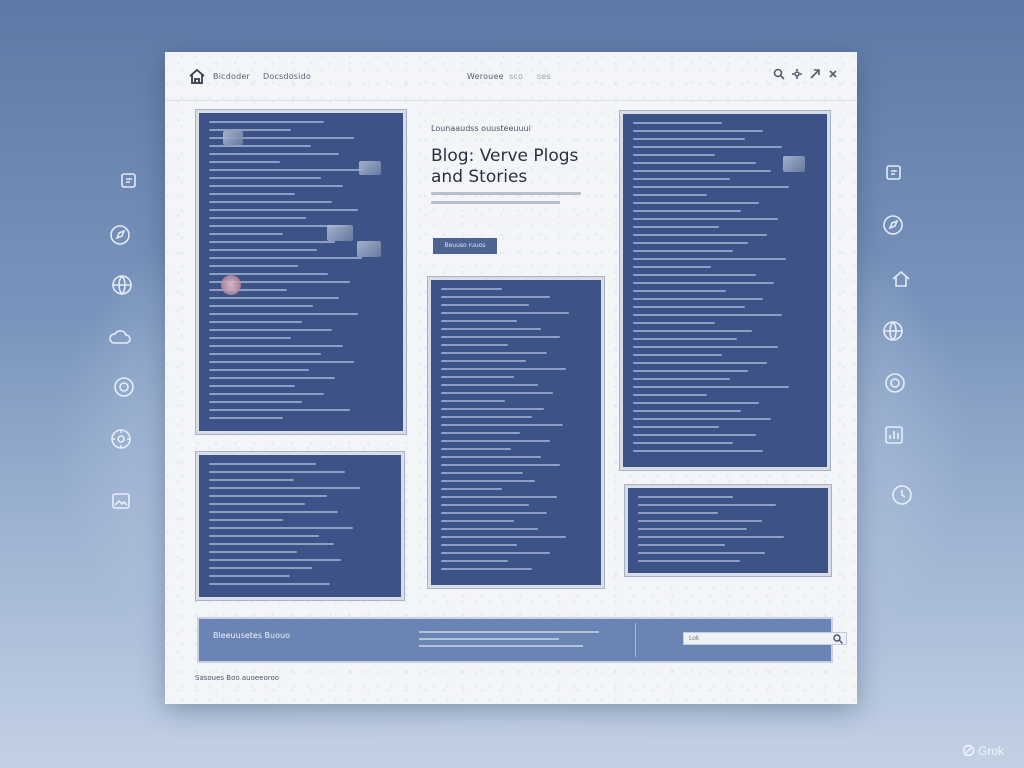 This screenshot has height=768, width=1024. I want to click on clock-icon, so click(902, 495).